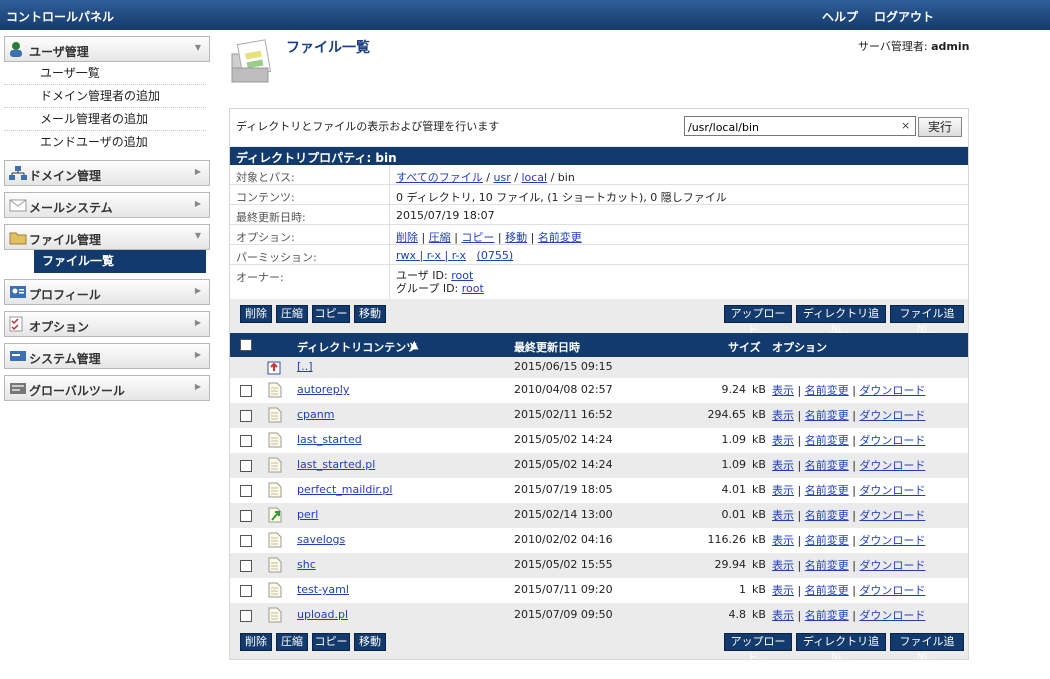 This screenshot has height=679, width=1050. I want to click on file-name-link: last_started.pl, so click(336, 464).